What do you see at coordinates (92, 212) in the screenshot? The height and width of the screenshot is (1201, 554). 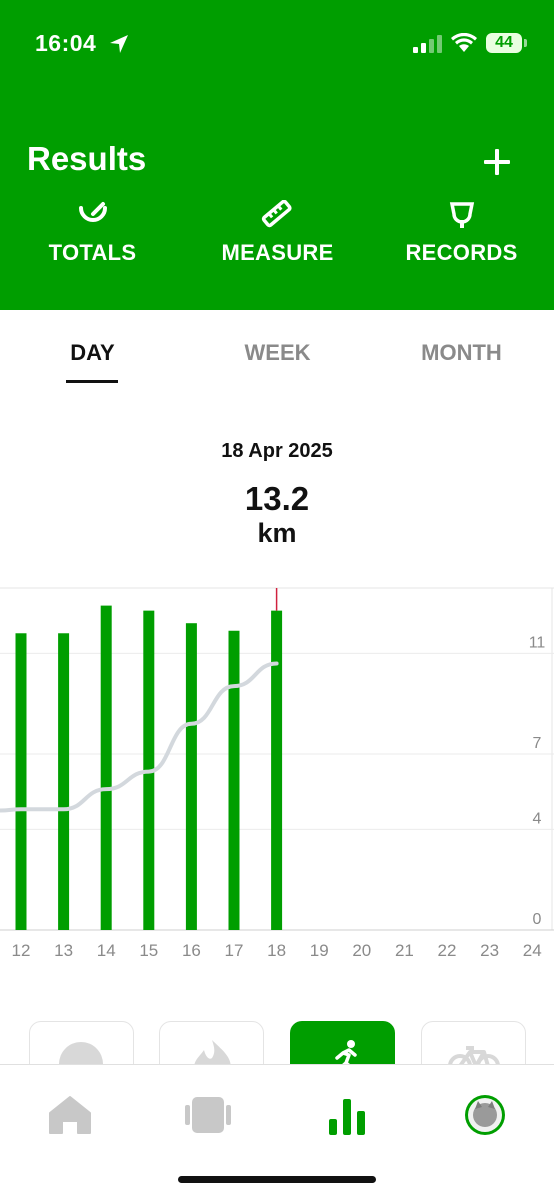 I see `gauge-icon` at bounding box center [92, 212].